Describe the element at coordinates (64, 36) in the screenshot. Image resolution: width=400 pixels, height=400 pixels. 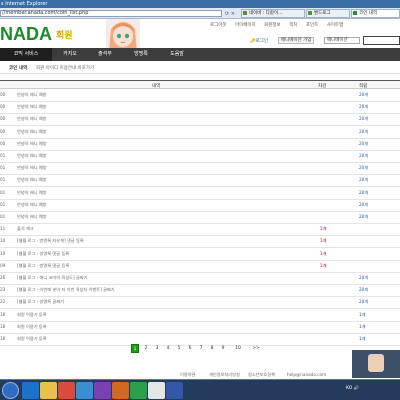
I see `logo-sub: 회원` at that location.